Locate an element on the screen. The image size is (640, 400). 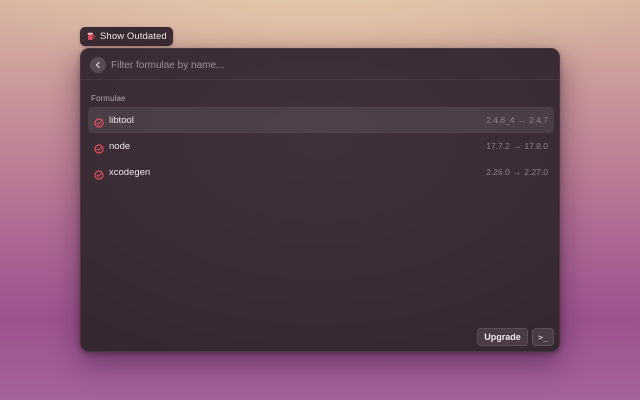
chevron-left-icon is located at coordinates (98, 65).